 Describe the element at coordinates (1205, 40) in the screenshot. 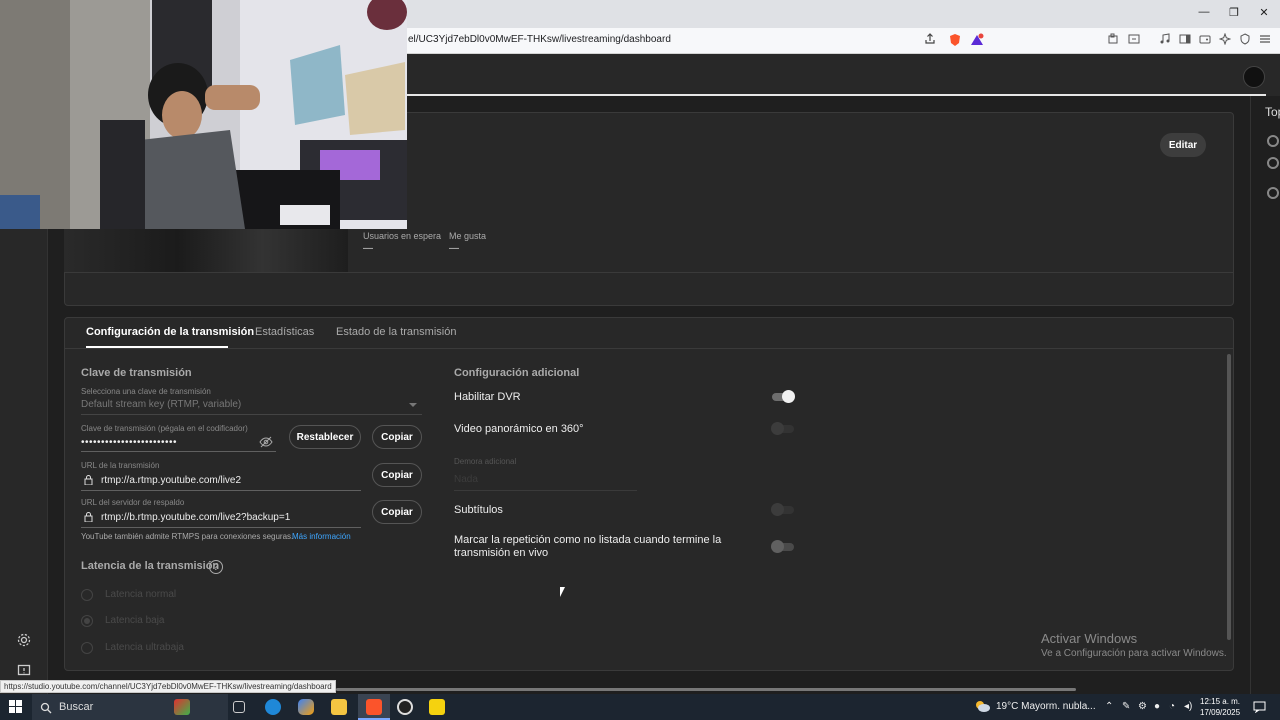

I see `wallet-icon` at that location.